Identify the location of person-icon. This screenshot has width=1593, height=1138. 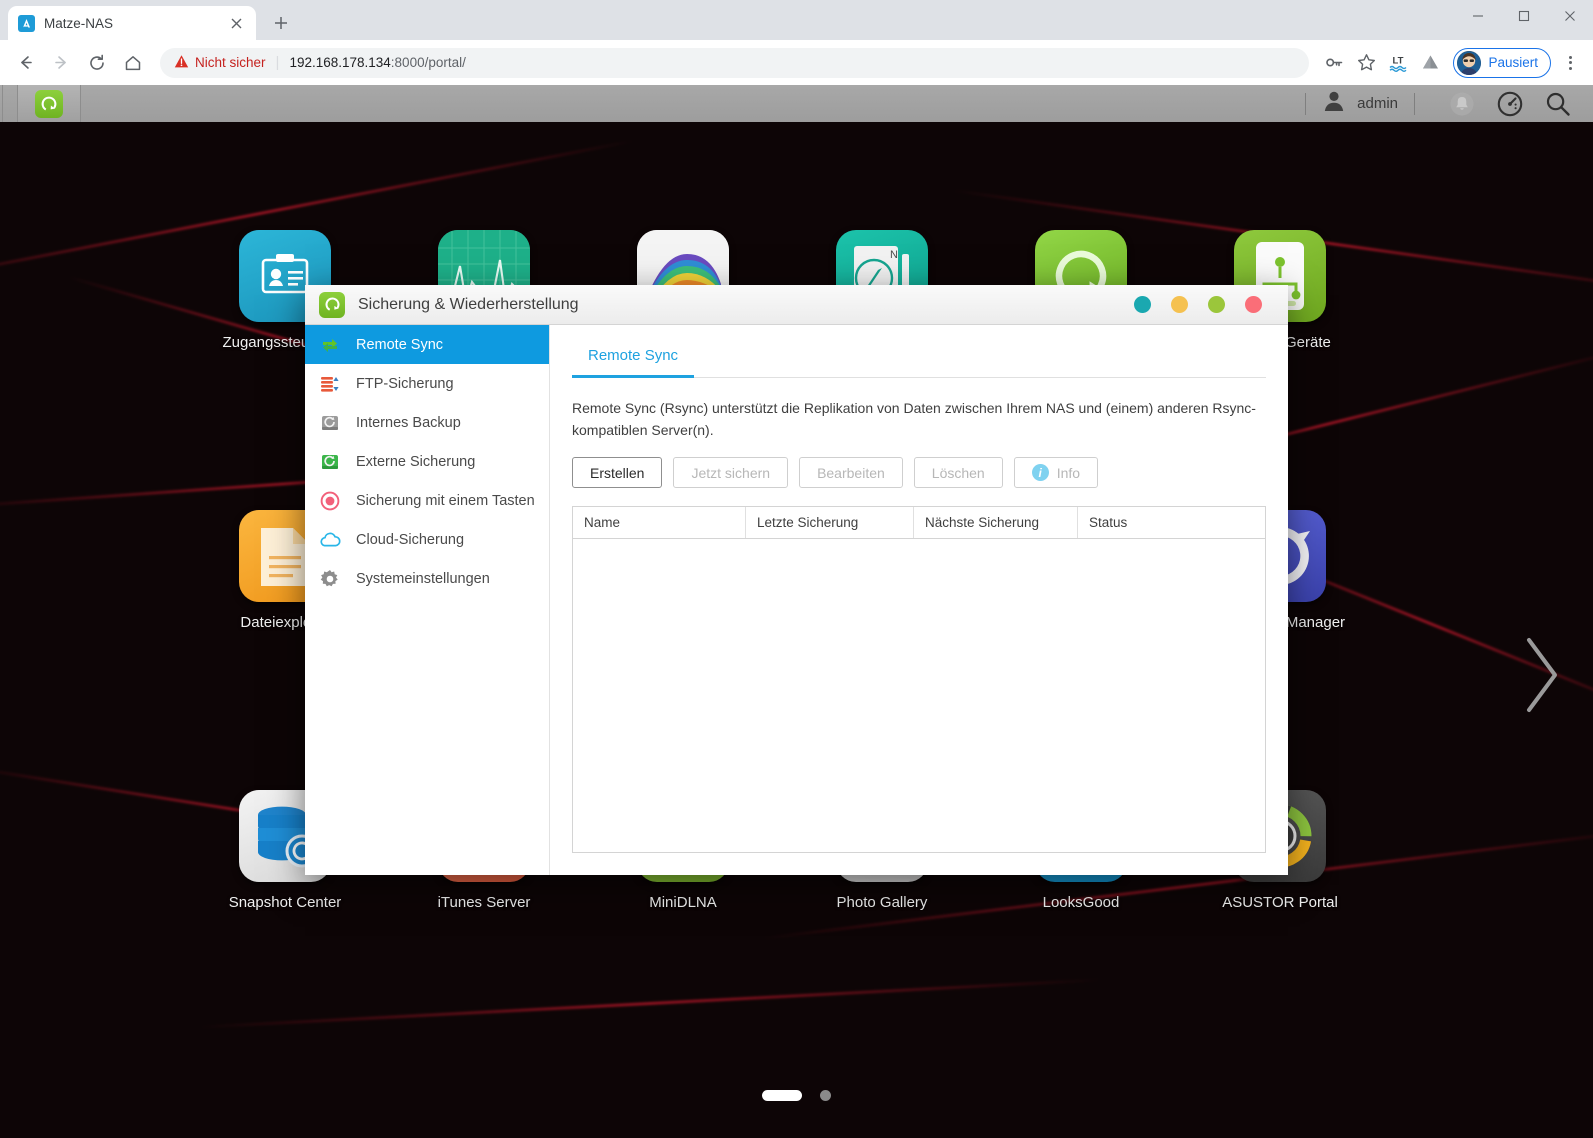
(1334, 103).